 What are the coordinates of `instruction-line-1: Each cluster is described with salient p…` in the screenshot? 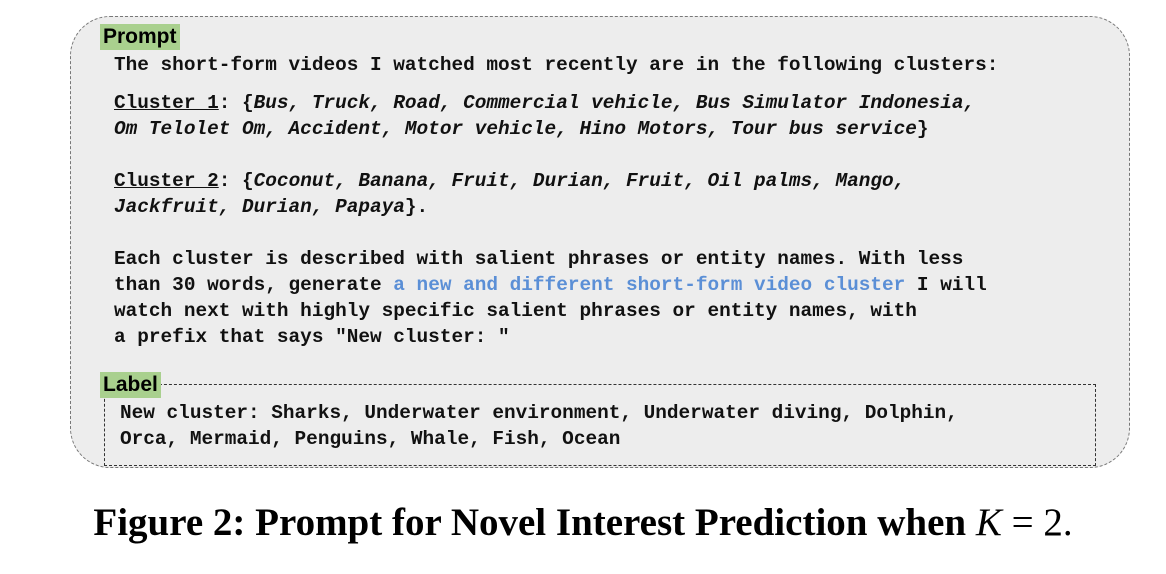 It's located at (539, 259).